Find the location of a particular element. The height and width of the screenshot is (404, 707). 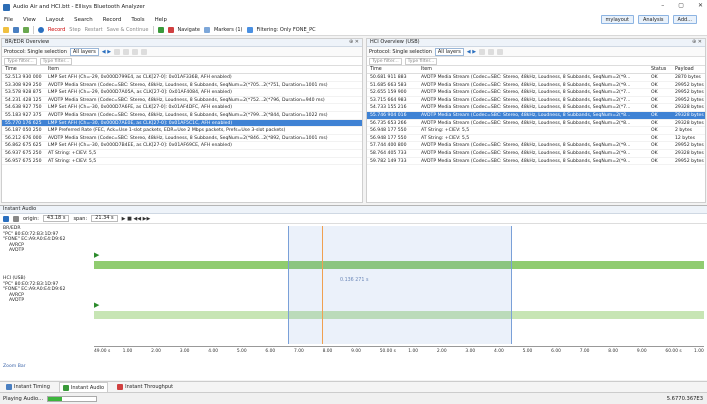

axis-tick-label: 9.00 is located at coordinates (641, 351).